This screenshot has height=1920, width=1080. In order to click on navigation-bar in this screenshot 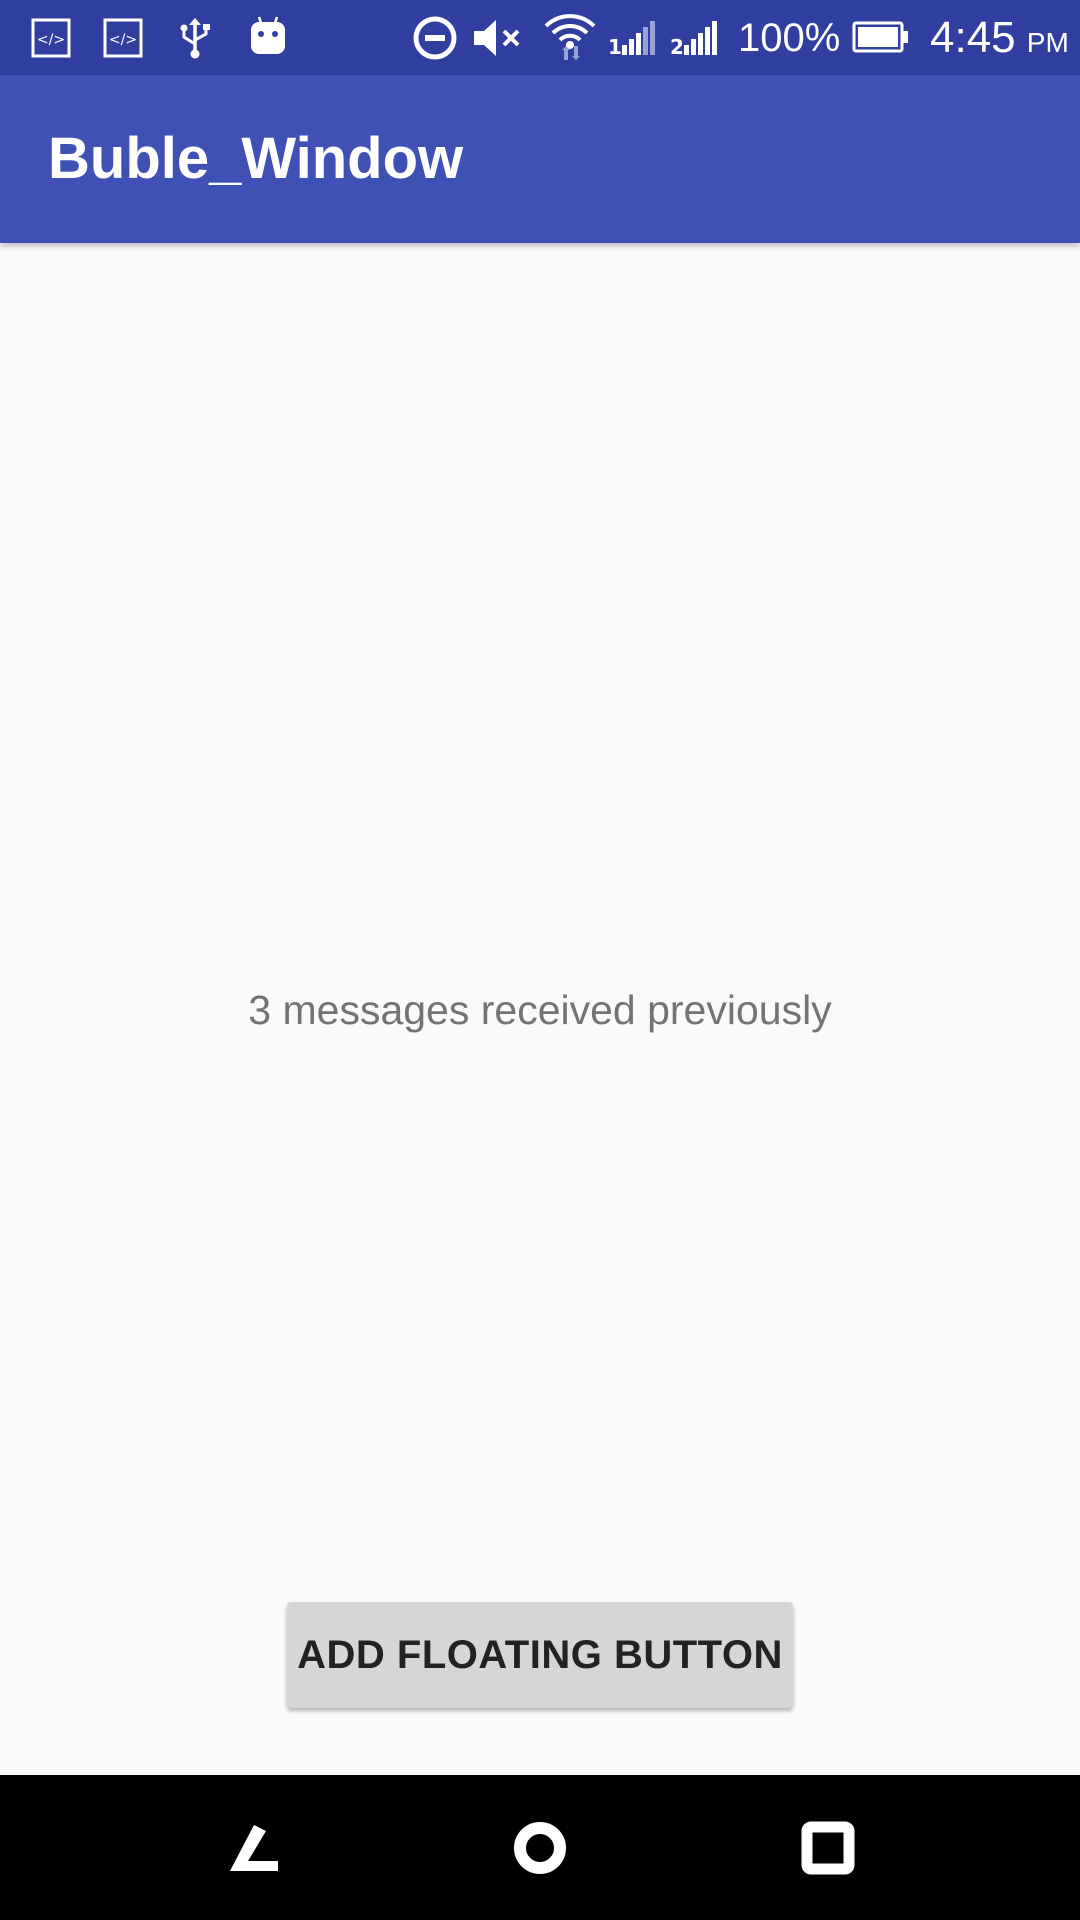, I will do `click(540, 1847)`.